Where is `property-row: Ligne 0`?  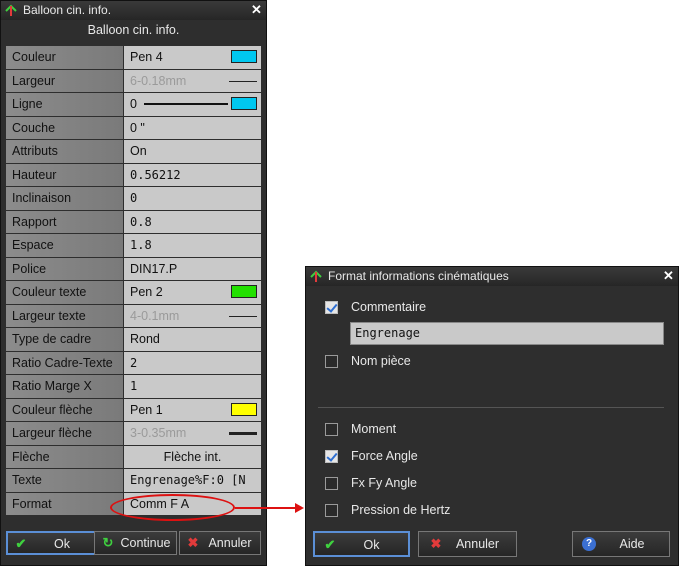
property-row: Ligne 0 is located at coordinates (133, 104).